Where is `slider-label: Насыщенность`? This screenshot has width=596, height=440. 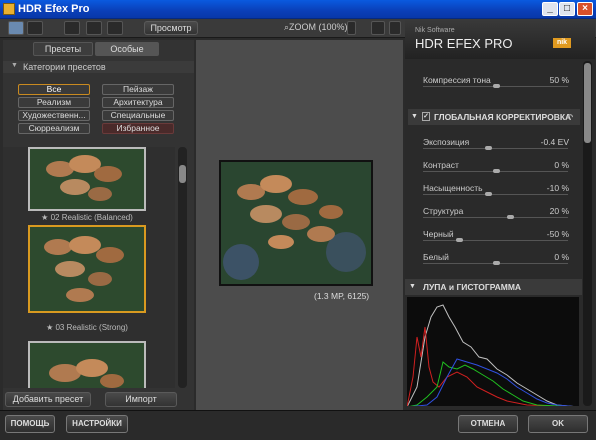
slider-label: Насыщенность is located at coordinates (453, 188).